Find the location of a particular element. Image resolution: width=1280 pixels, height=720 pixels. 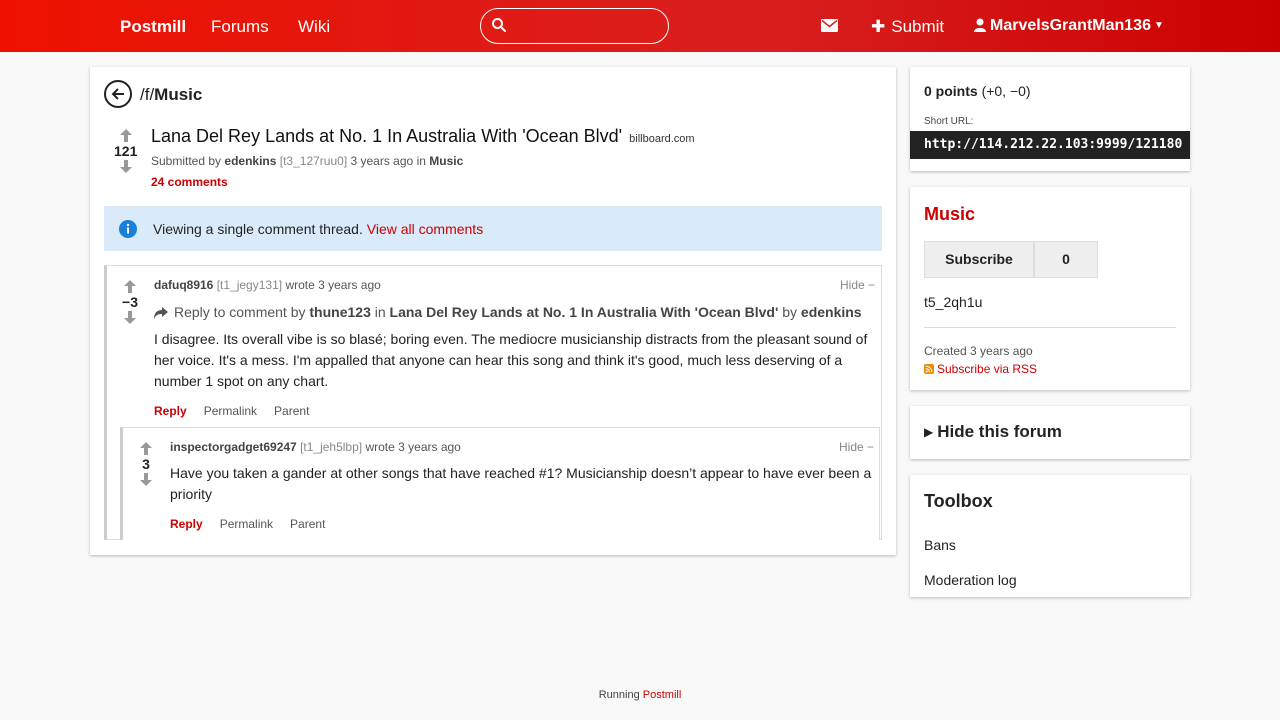

search-box is located at coordinates (574, 26).